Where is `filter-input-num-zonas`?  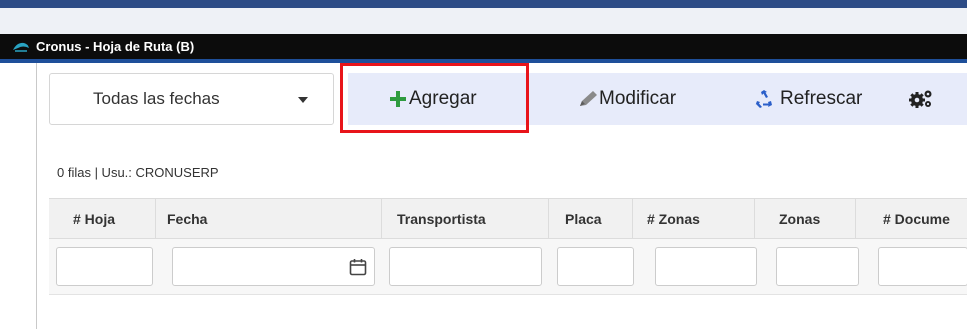 filter-input-num-zonas is located at coordinates (706, 266).